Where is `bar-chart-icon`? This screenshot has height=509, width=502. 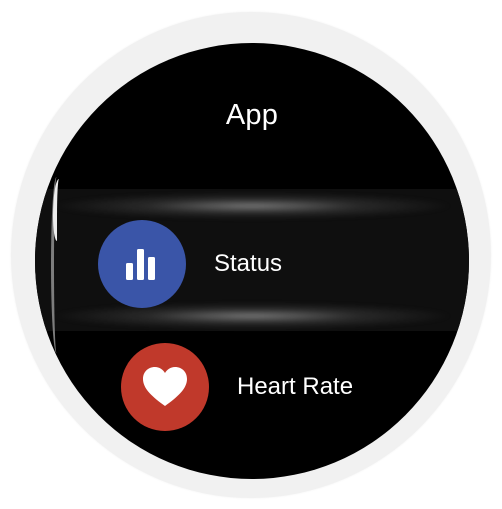 bar-chart-icon is located at coordinates (140, 264).